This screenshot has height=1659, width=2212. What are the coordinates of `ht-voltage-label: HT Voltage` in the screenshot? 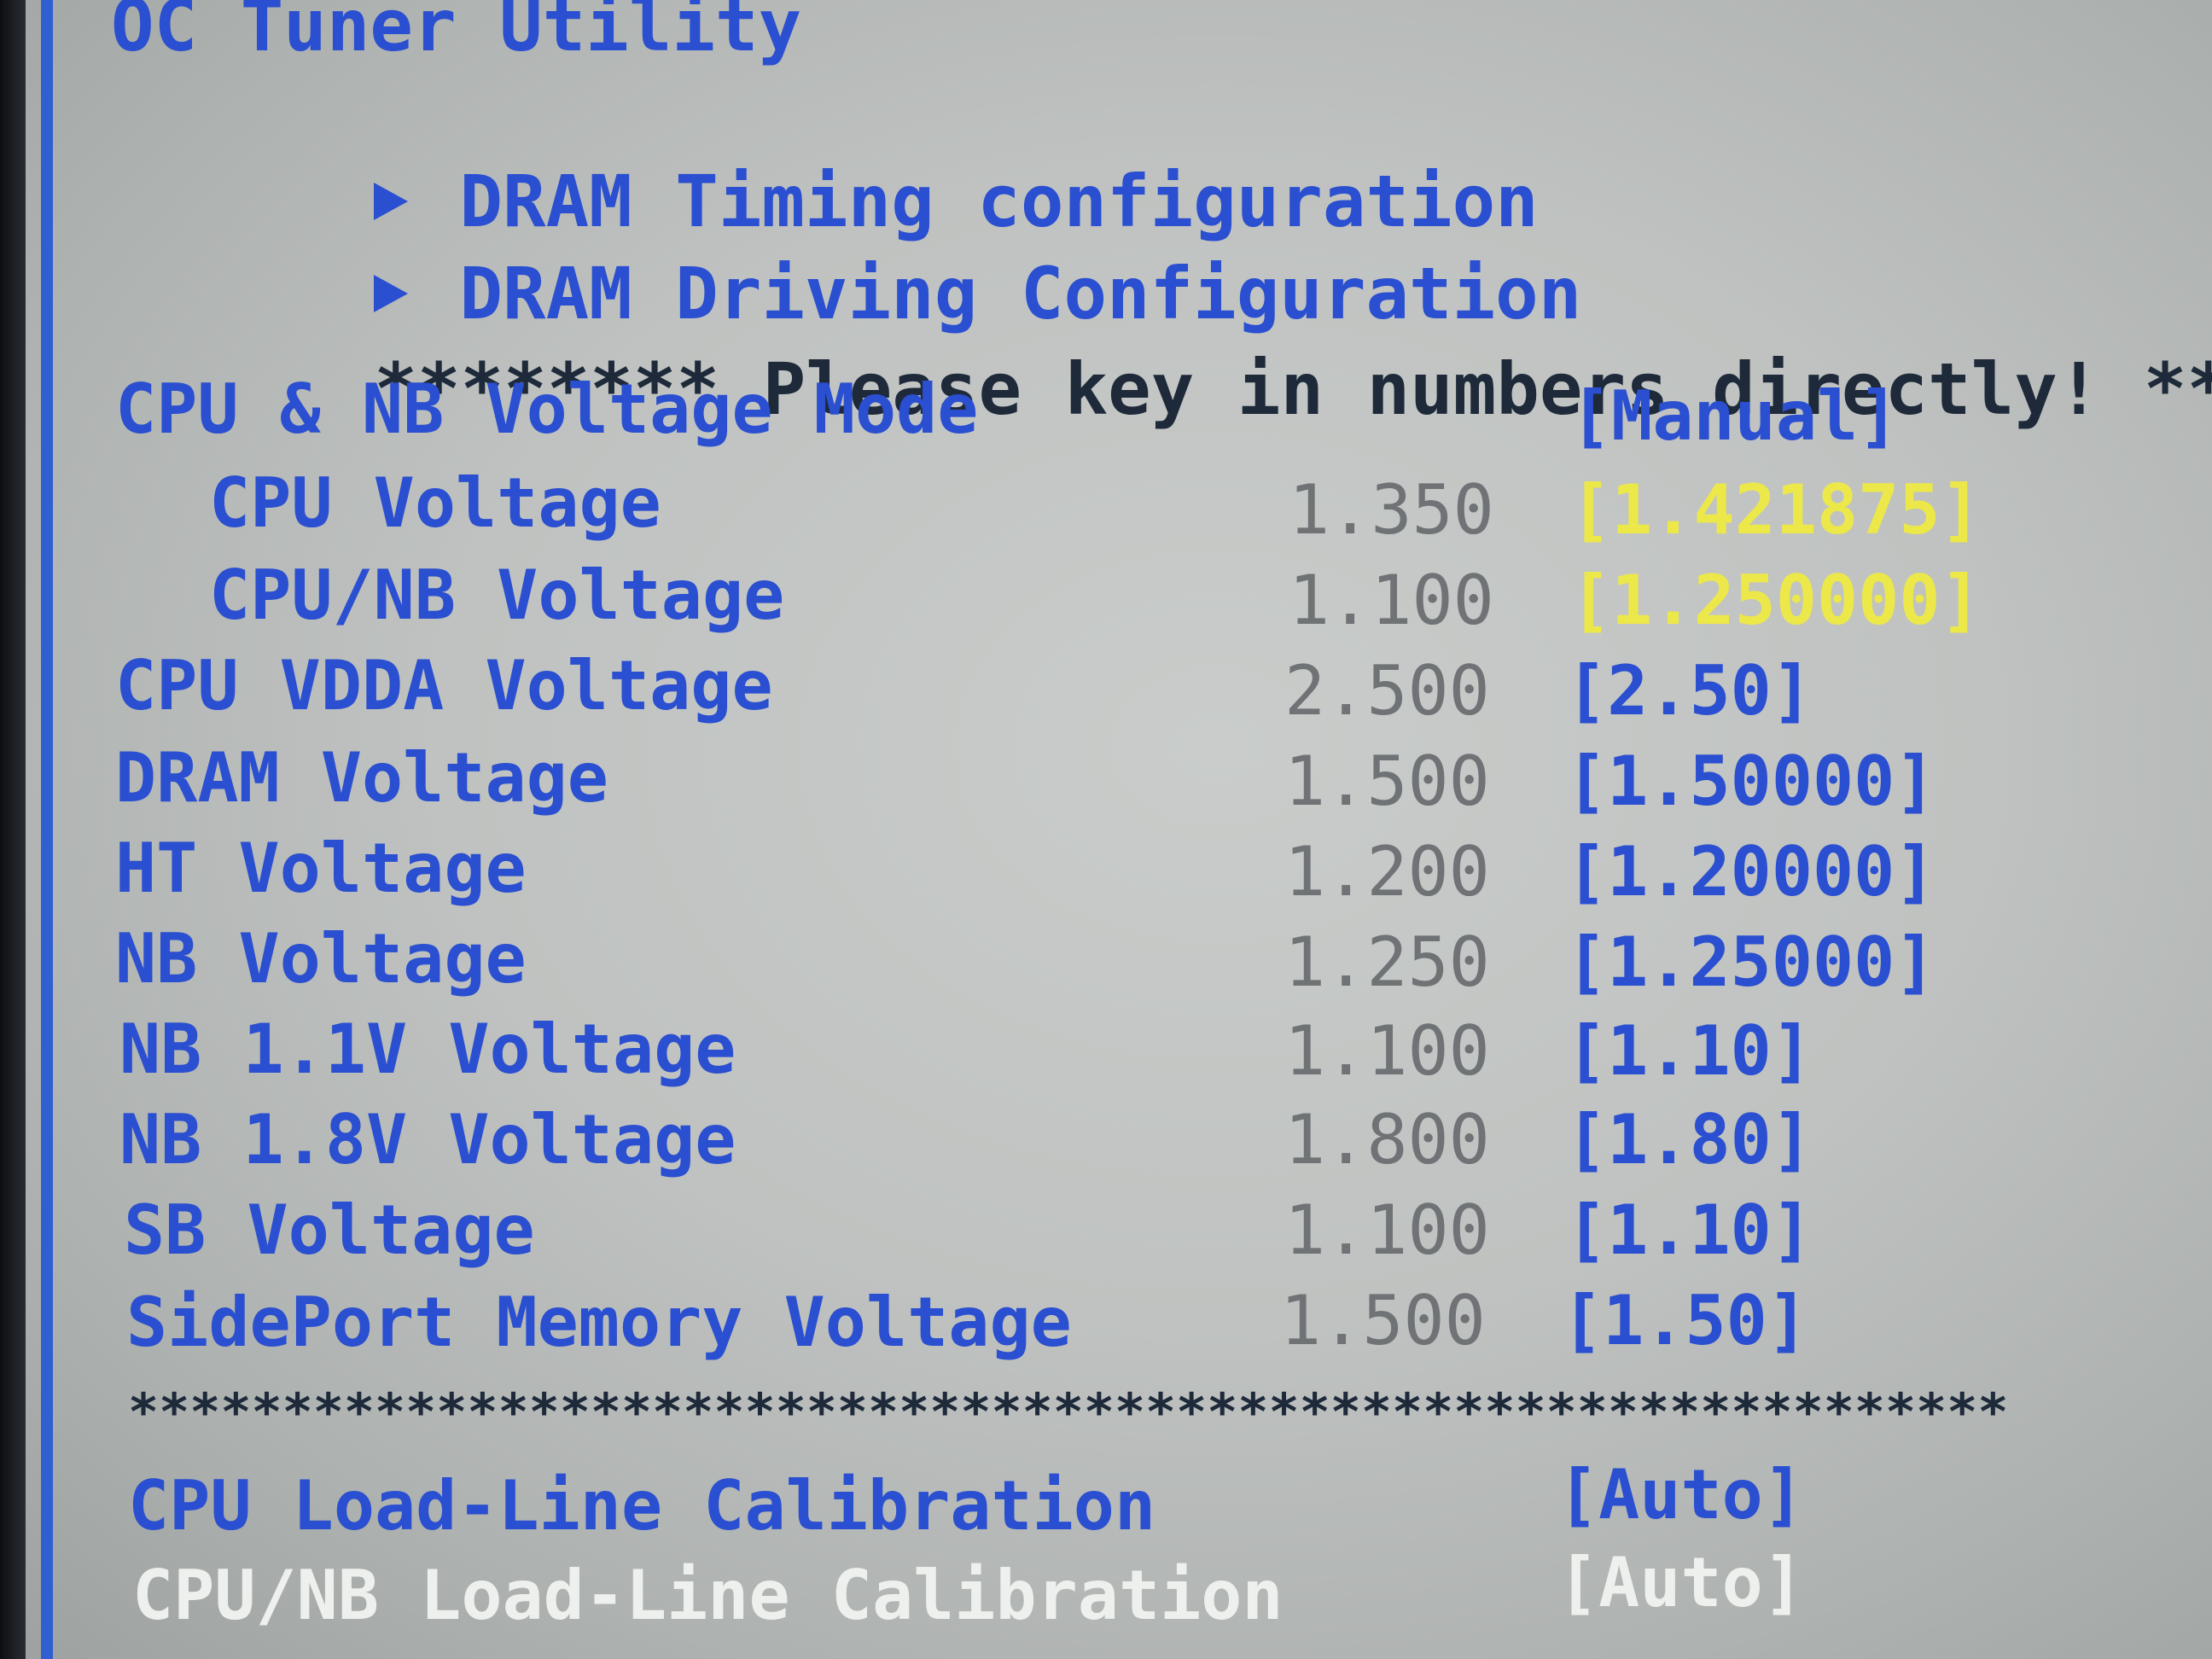 It's located at (321, 868).